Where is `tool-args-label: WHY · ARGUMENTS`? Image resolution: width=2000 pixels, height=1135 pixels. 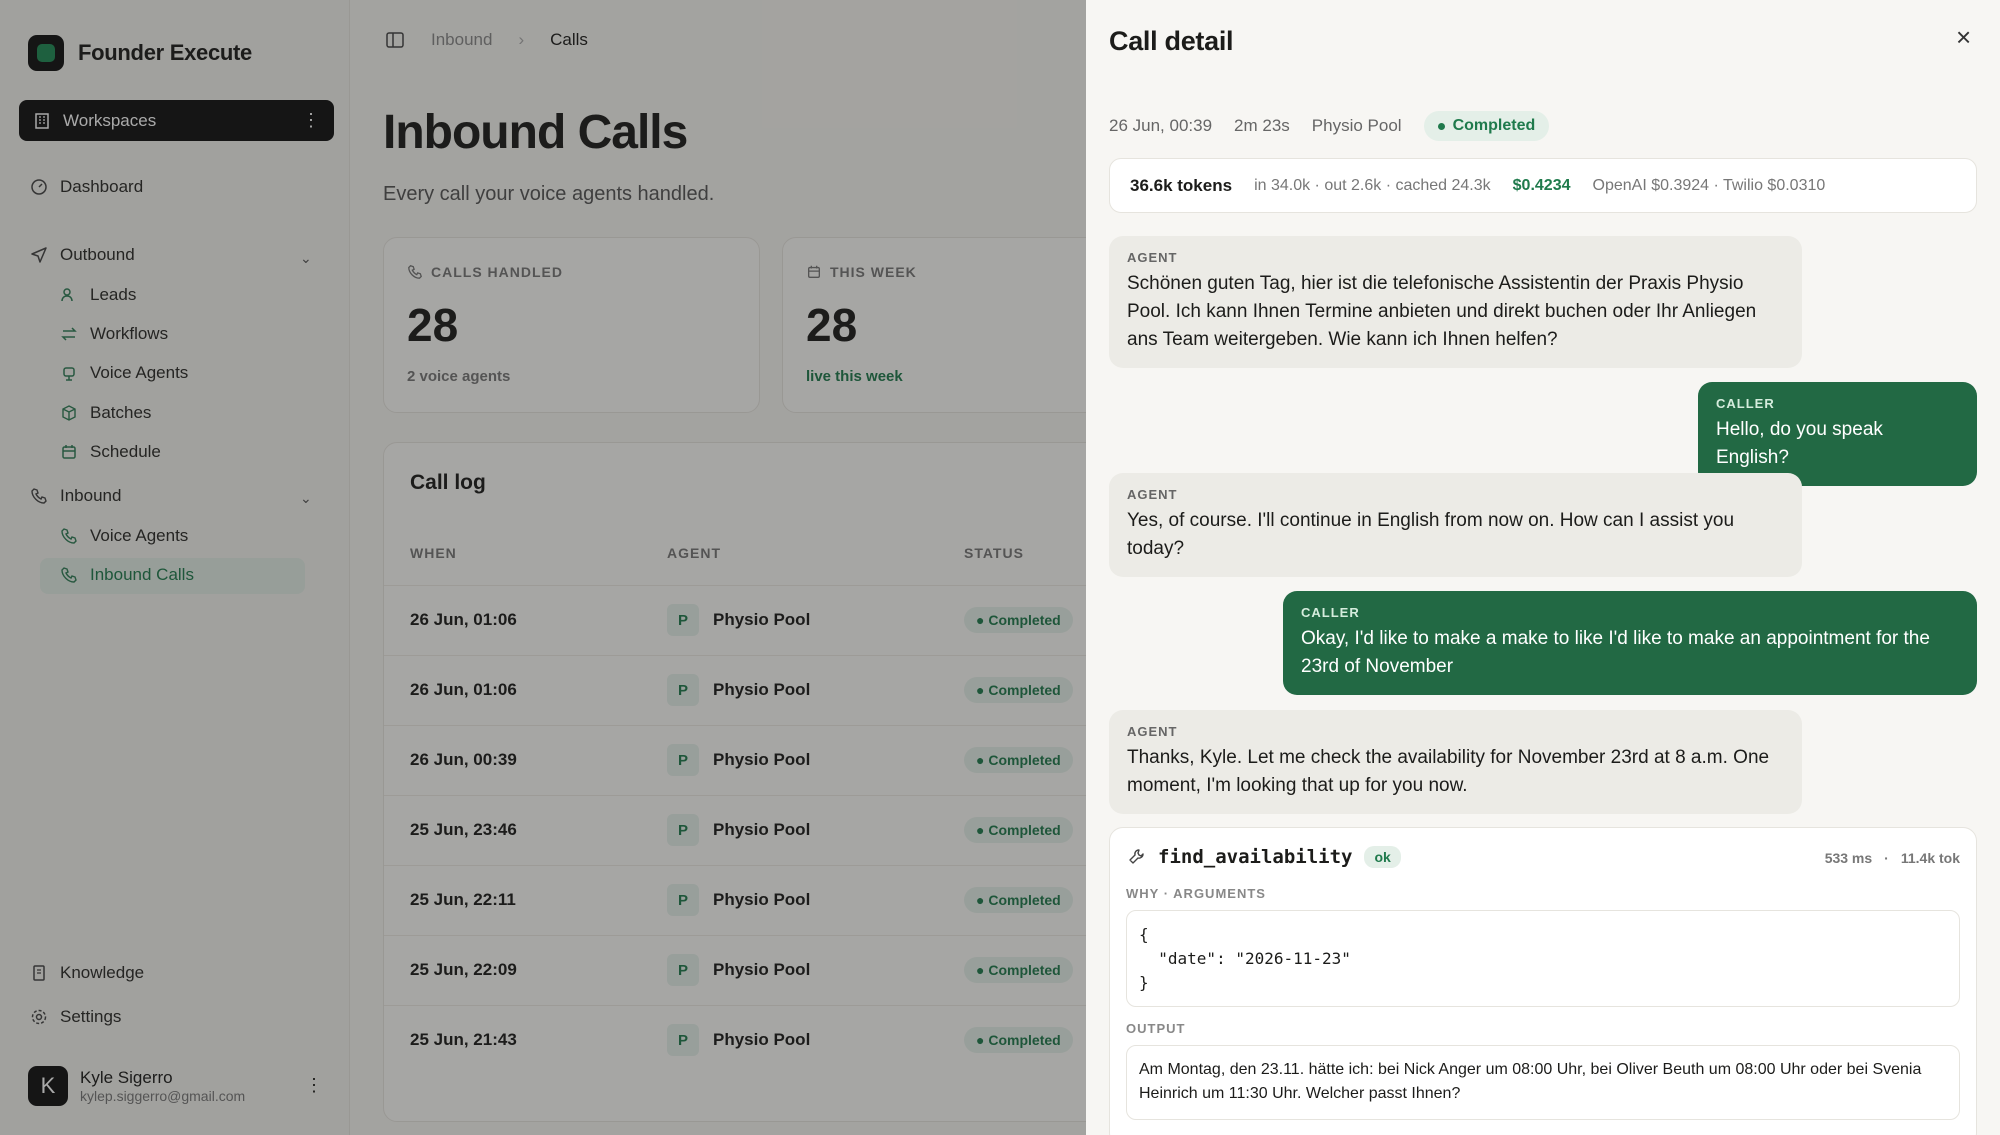
tool-args-label: WHY · ARGUMENTS is located at coordinates (1196, 893).